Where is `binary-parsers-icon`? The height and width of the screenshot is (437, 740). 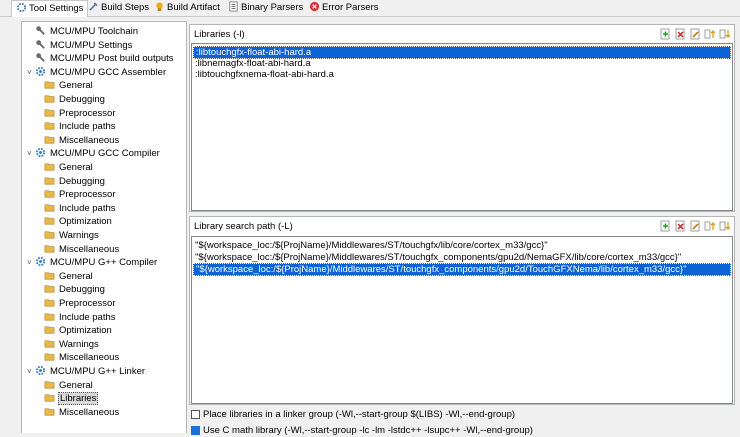 binary-parsers-icon is located at coordinates (233, 6).